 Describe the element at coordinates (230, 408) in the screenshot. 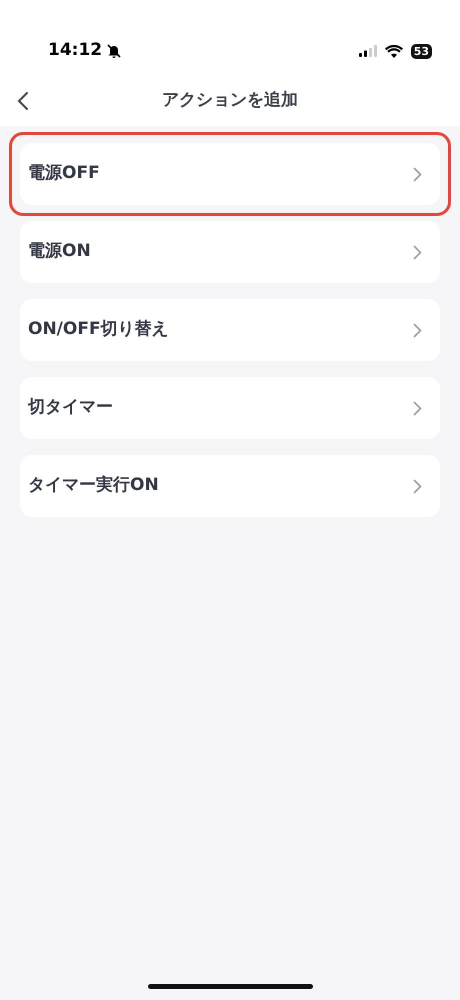

I see `action-item: 切タイマー` at that location.